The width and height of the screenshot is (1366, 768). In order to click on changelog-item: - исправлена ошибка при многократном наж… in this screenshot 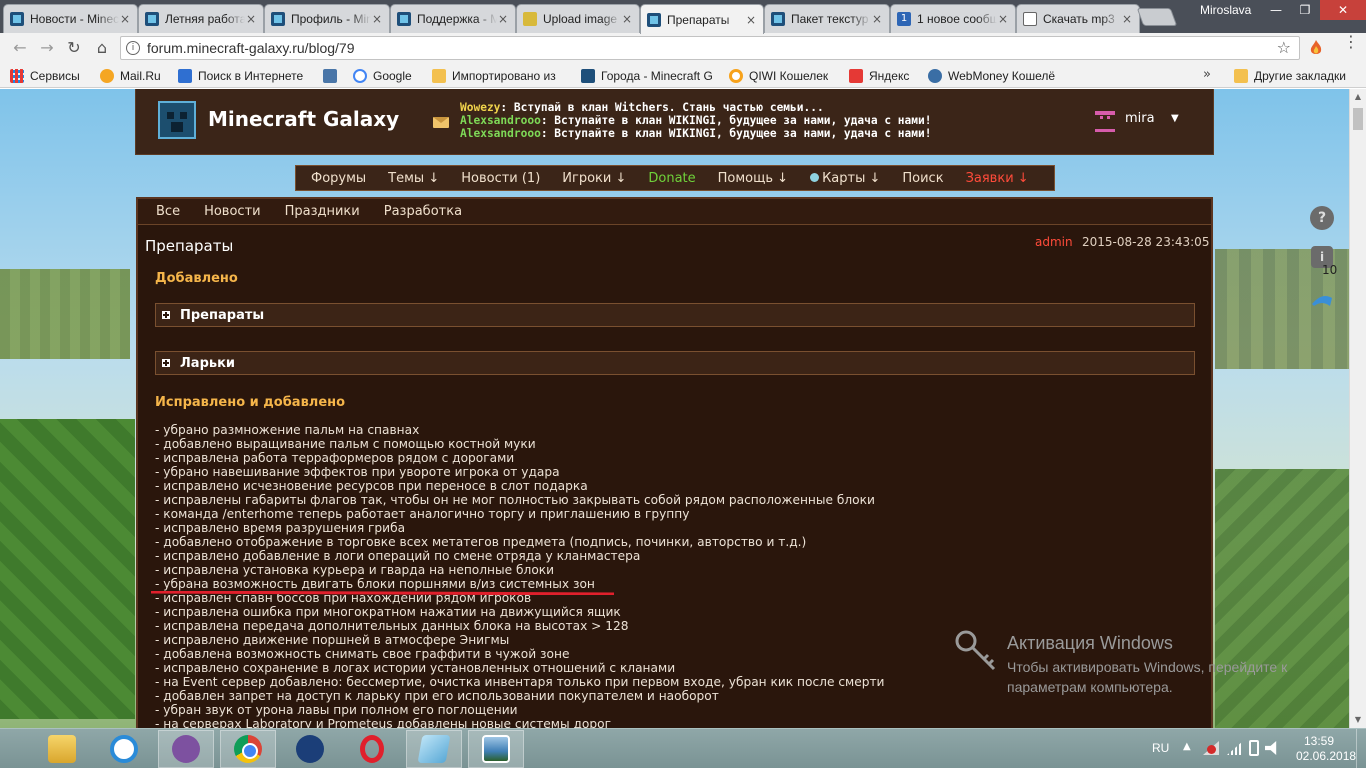, I will do `click(388, 612)`.